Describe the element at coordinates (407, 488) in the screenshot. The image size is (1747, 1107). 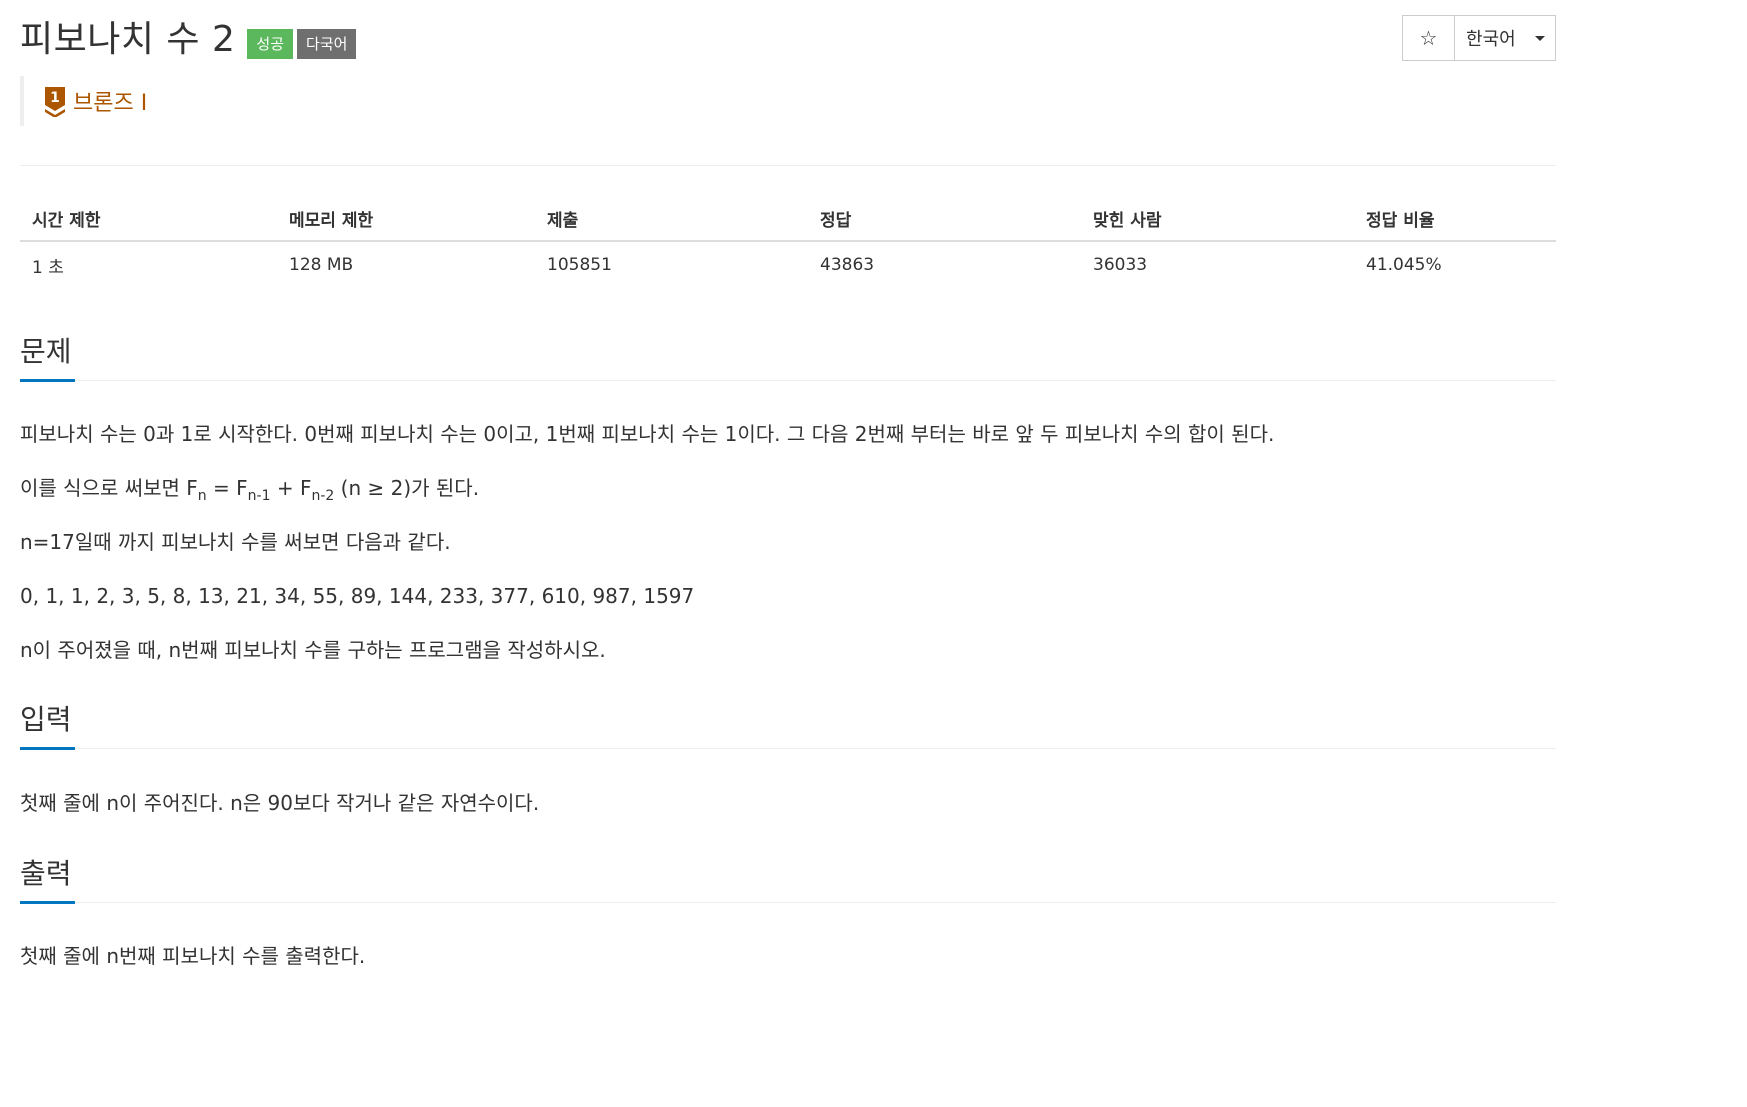
I see `formula-suffix: (n ≥ 2)가 된다.` at that location.